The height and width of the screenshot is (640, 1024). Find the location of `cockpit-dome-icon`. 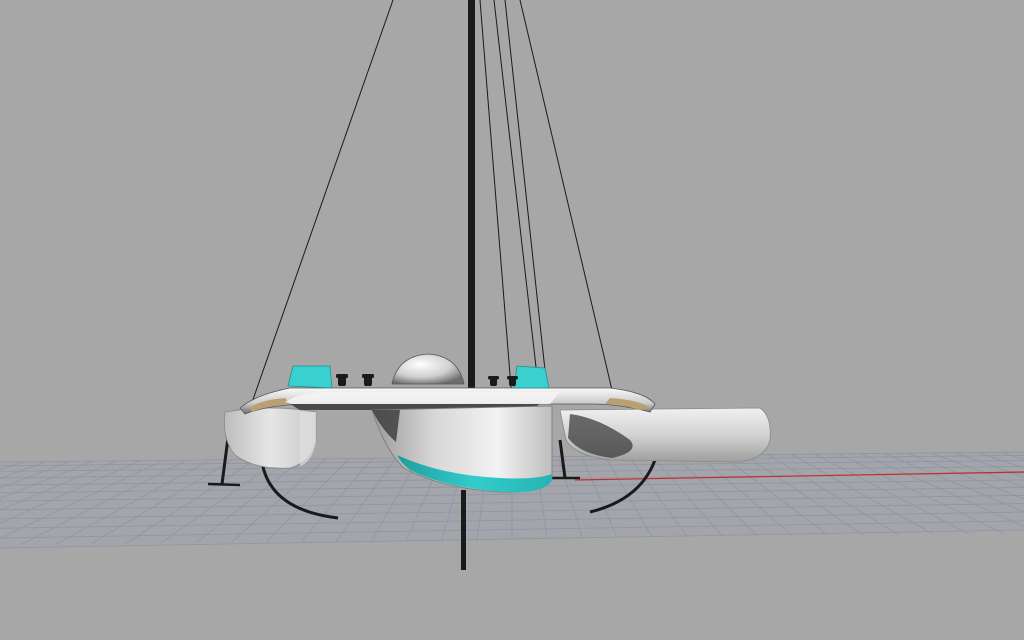

cockpit-dome-icon is located at coordinates (428, 369).